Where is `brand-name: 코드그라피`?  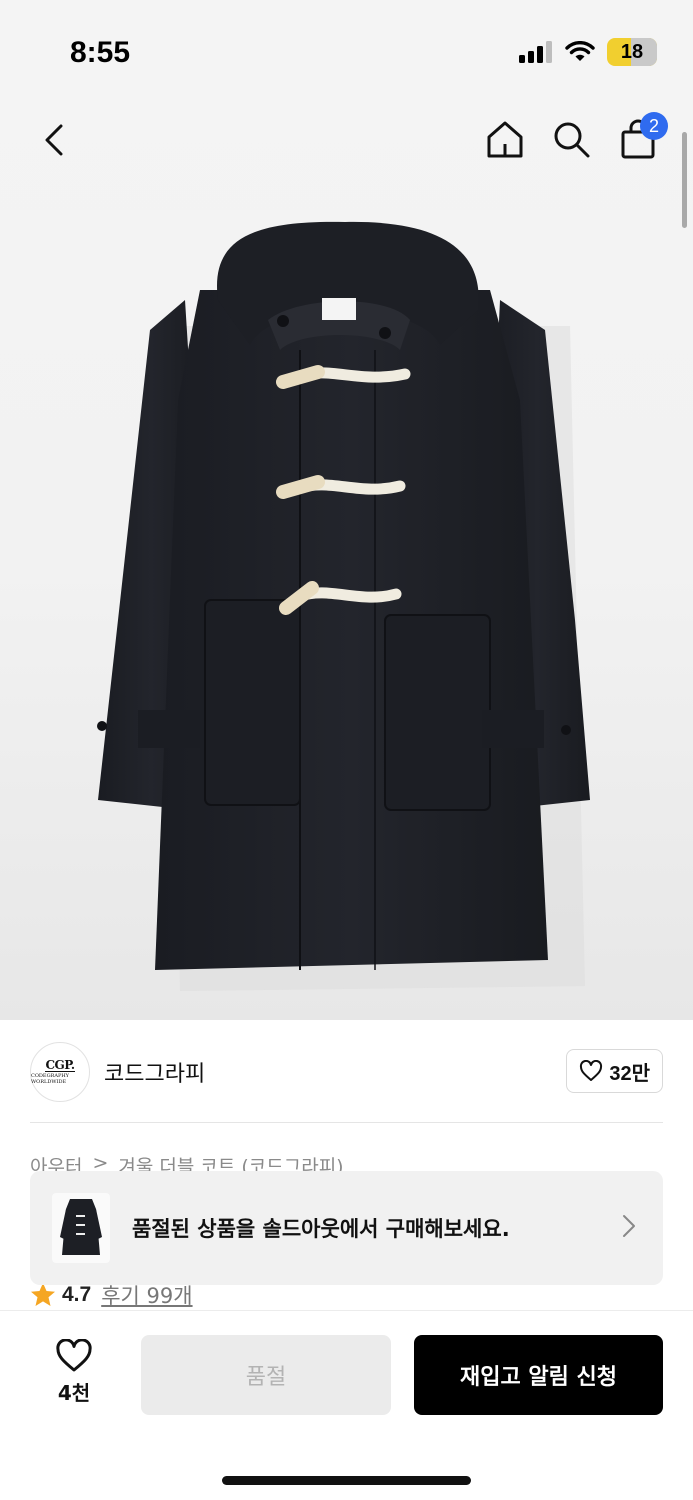 brand-name: 코드그라피 is located at coordinates (154, 1072).